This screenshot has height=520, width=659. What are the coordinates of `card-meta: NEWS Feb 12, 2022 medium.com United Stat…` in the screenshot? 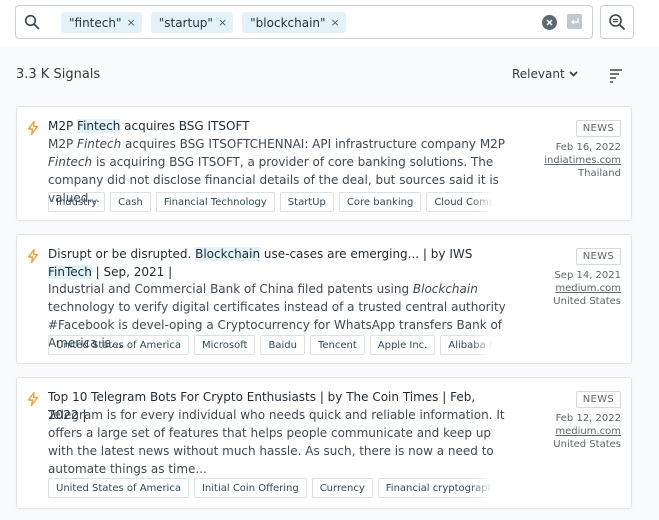 It's located at (576, 419).